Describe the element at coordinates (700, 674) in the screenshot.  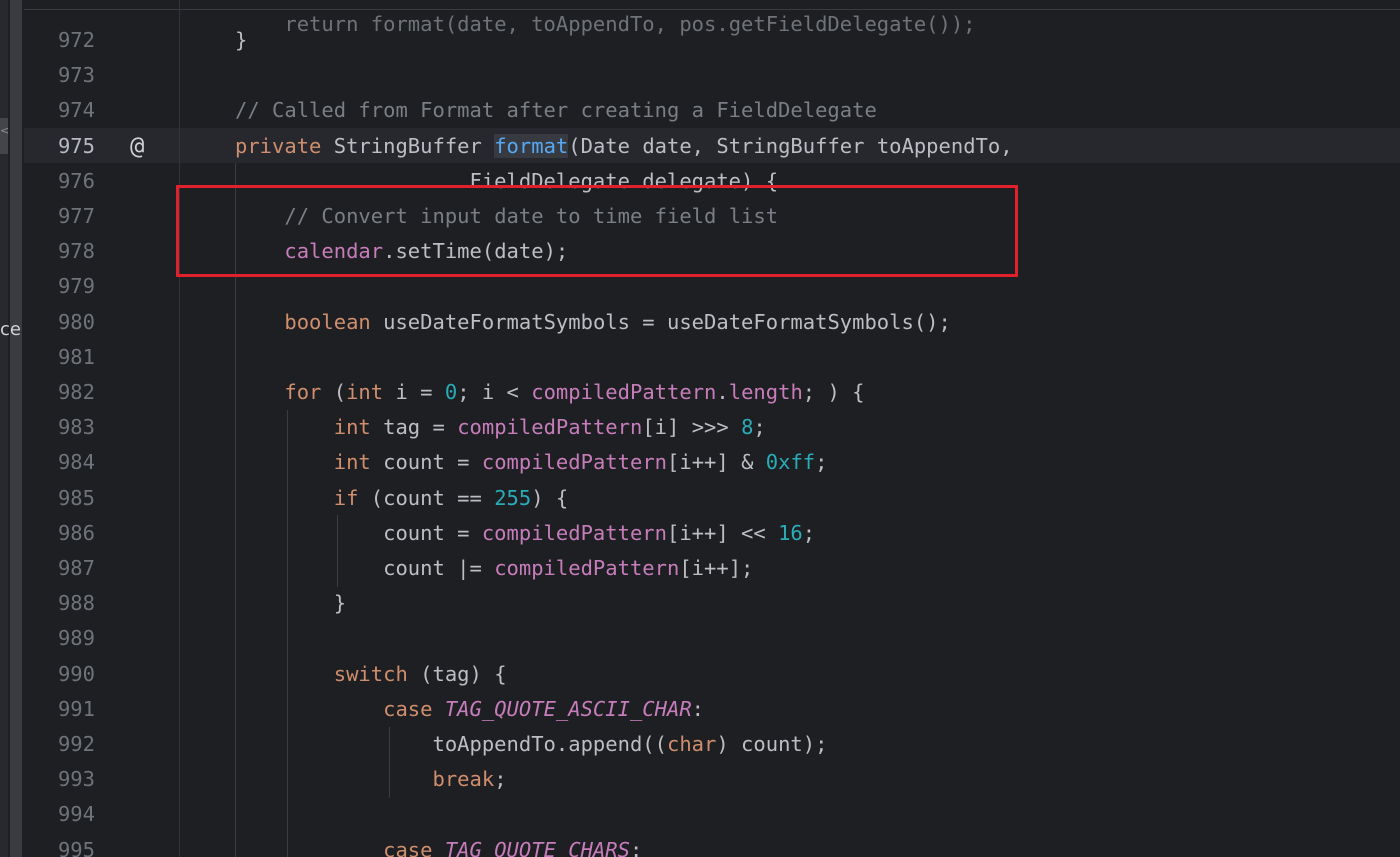
I see `code-line-990: 990 switch (tag) {` at that location.